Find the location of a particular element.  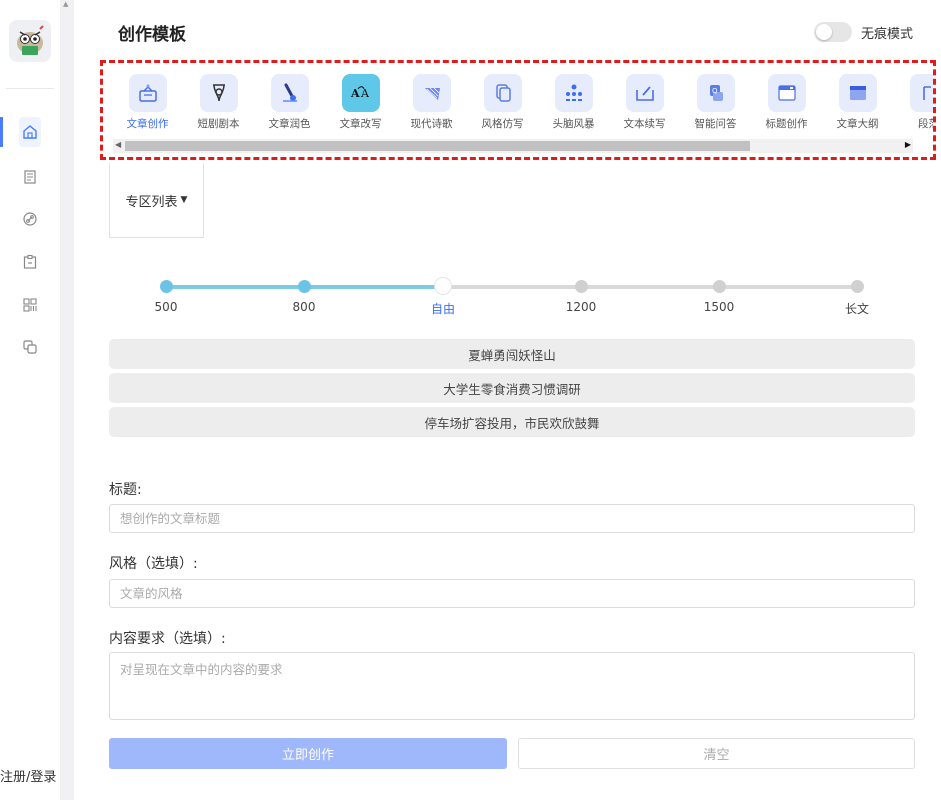

grid-apps-icon is located at coordinates (30, 305).